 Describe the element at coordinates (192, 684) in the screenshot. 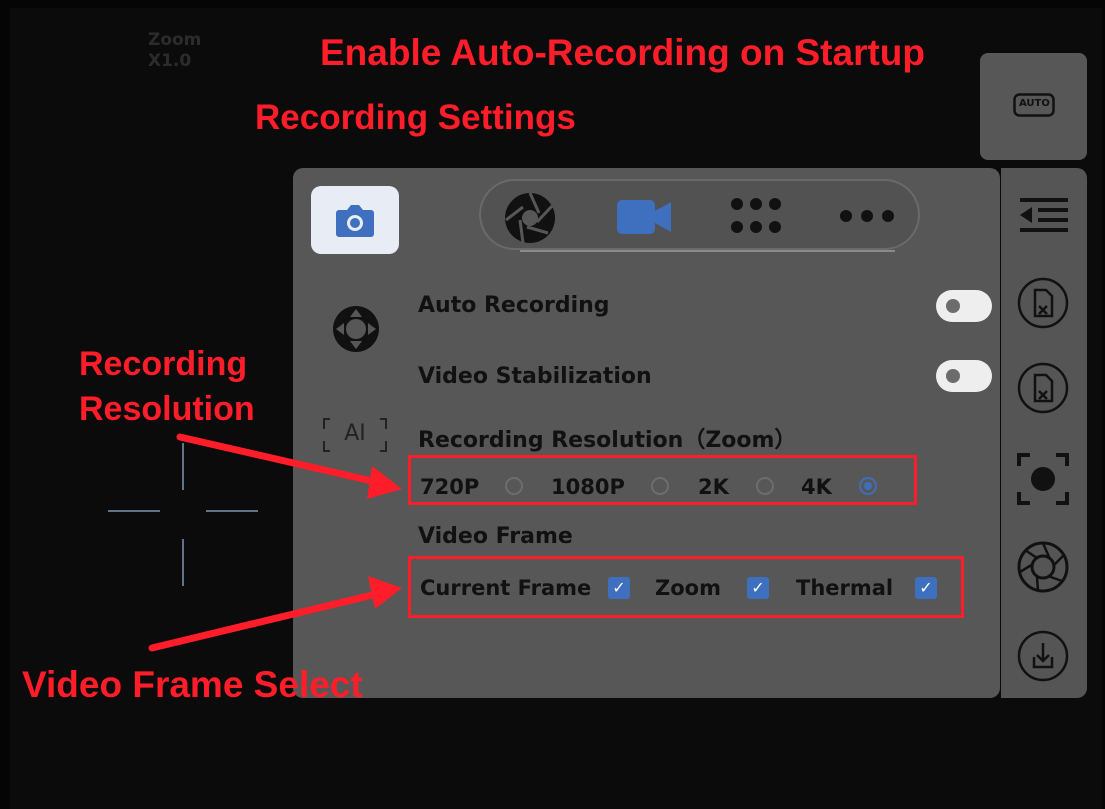

I see `annotation-video-frame-select: Video Frame Select` at that location.